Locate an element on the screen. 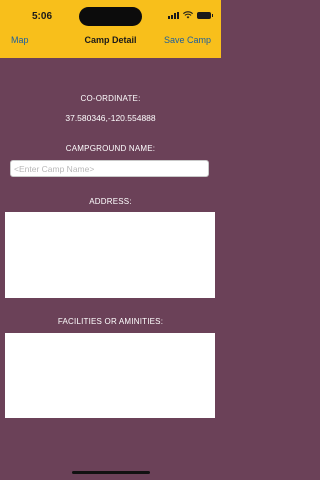 The width and height of the screenshot is (320, 480). campground-name-label: CAMPGROUND NAME: is located at coordinates (110, 148).